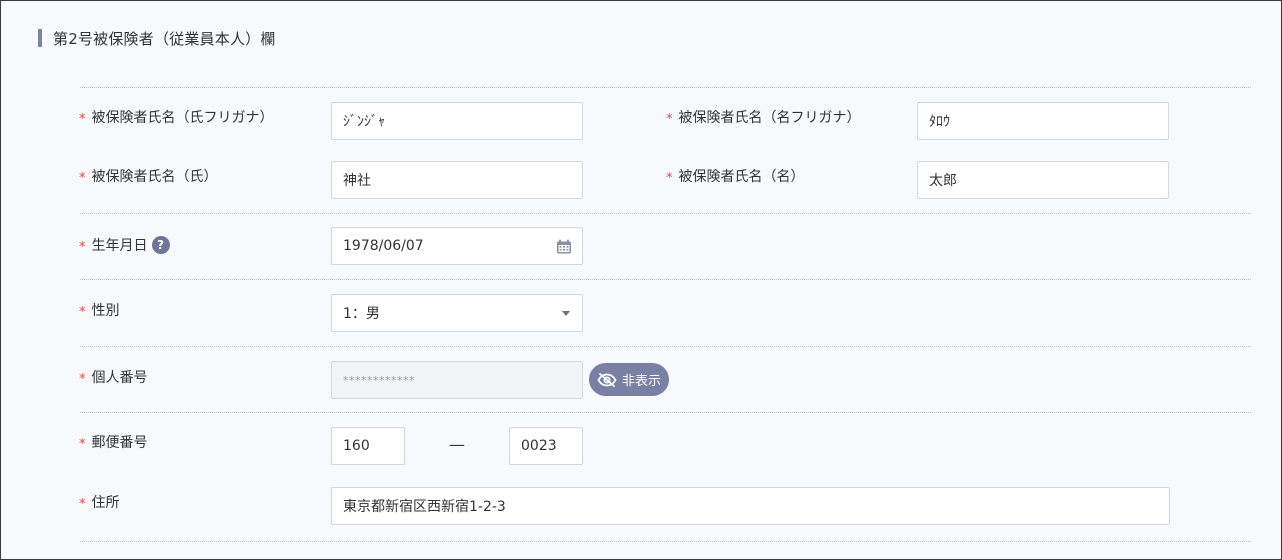 The image size is (1282, 560). I want to click on section-title-bar, so click(40, 38).